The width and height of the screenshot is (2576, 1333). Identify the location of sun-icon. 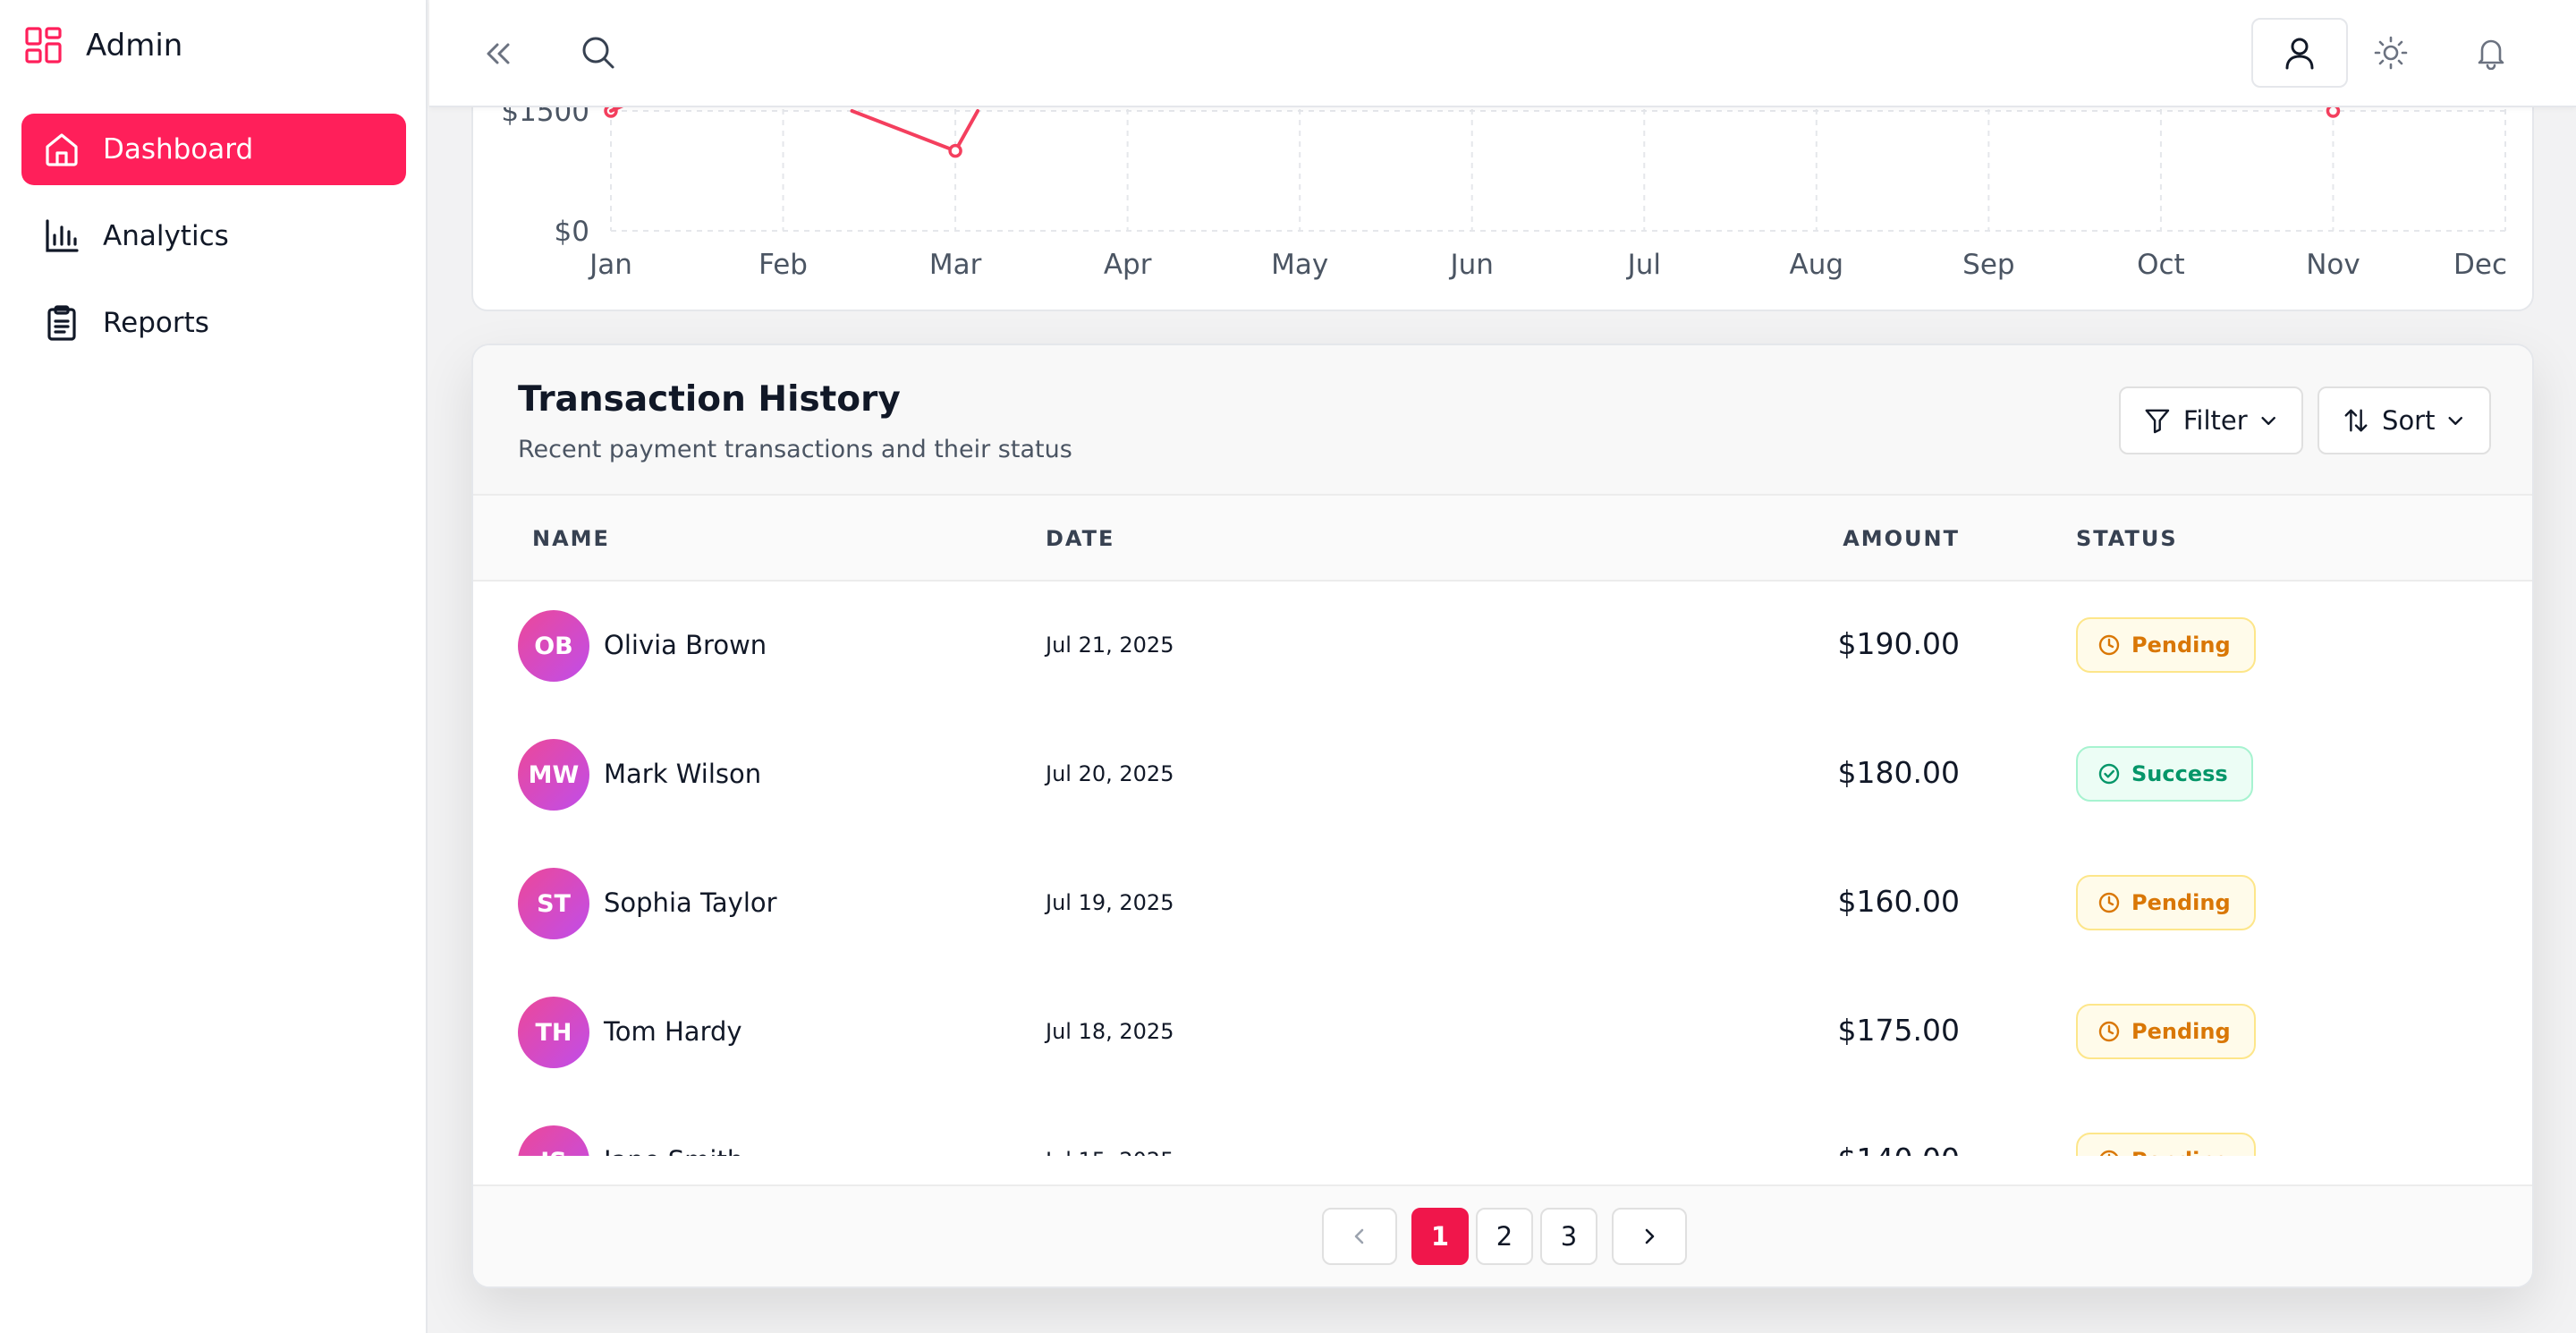
(2391, 53).